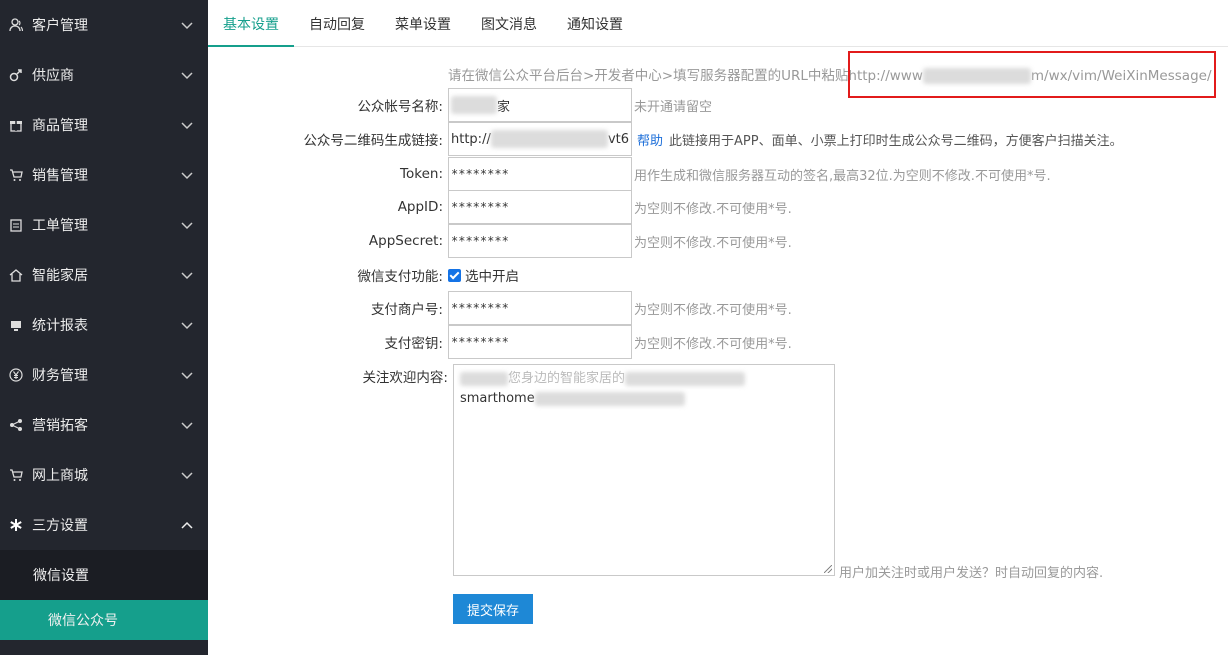  I want to click on sidebar-item-reports: 统计报表, so click(104, 325).